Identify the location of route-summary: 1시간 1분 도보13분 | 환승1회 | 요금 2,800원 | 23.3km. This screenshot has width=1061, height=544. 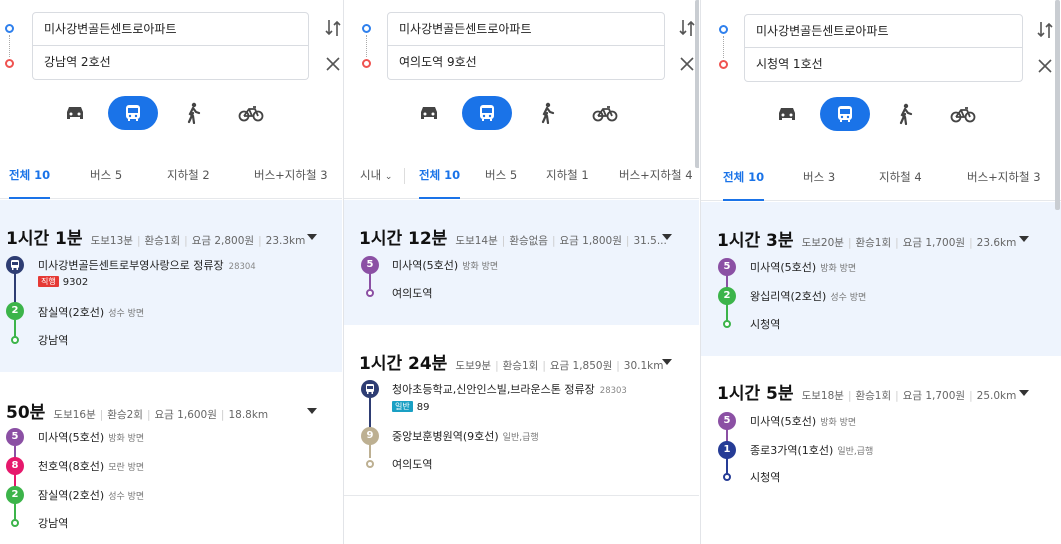
(155, 236).